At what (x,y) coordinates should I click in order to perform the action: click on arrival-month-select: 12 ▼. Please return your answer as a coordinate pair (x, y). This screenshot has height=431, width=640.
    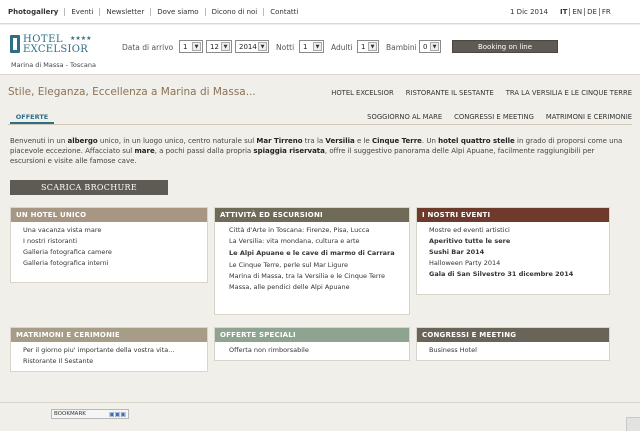
    Looking at the image, I should click on (219, 46).